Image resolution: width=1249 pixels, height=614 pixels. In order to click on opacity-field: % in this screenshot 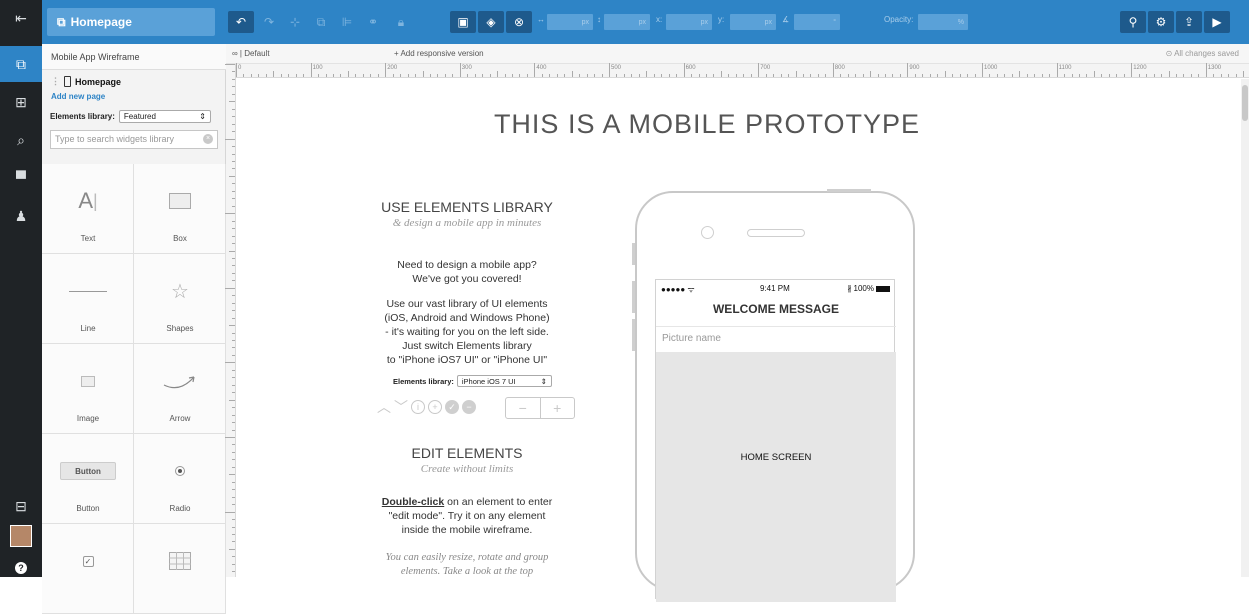, I will do `click(943, 22)`.